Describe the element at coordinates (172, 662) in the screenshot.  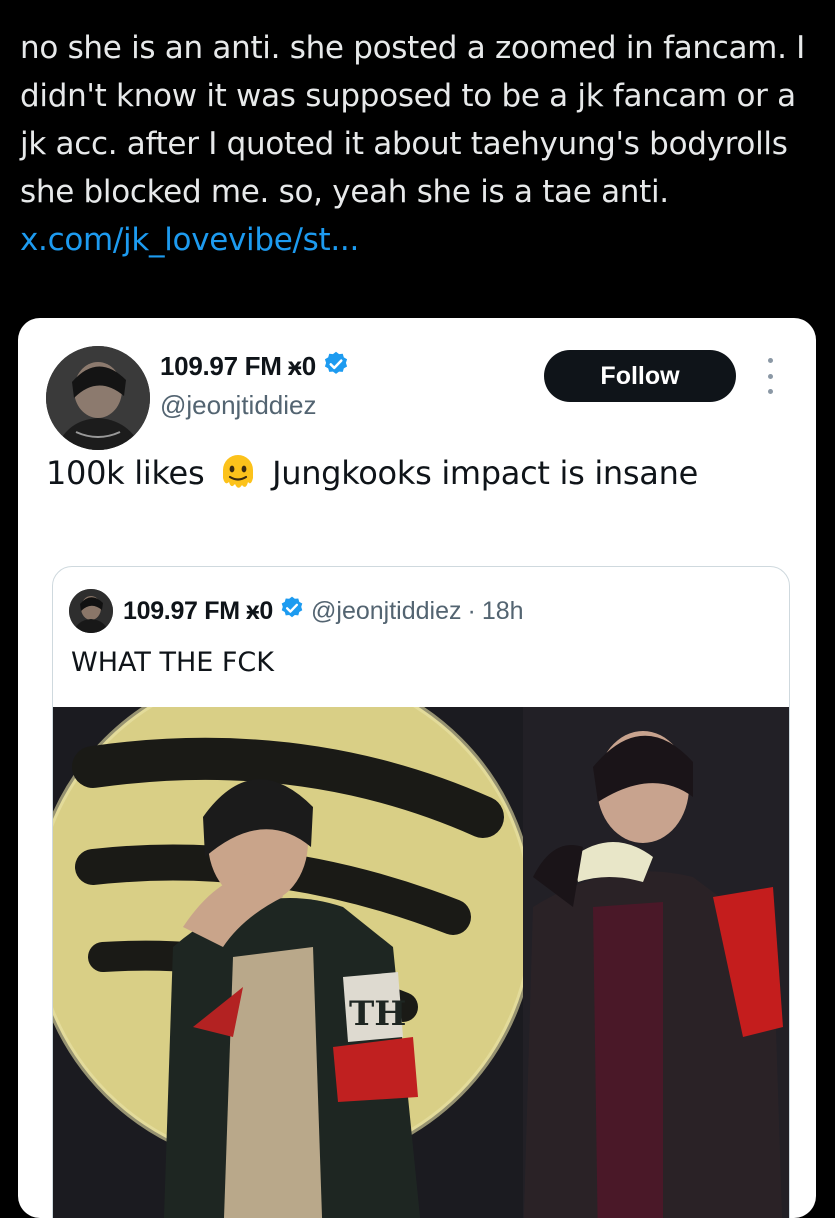
I see `quoted-text: WHAT THE FCK` at that location.